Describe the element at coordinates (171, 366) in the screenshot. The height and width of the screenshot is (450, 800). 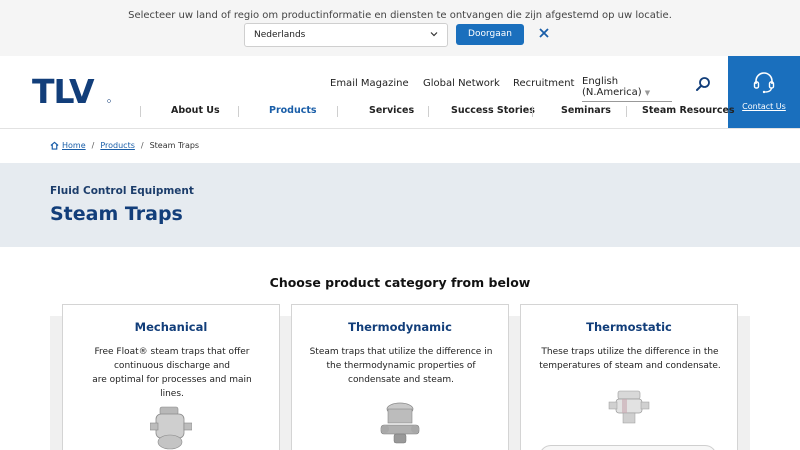
I see `description-line: continuous discharge and` at that location.